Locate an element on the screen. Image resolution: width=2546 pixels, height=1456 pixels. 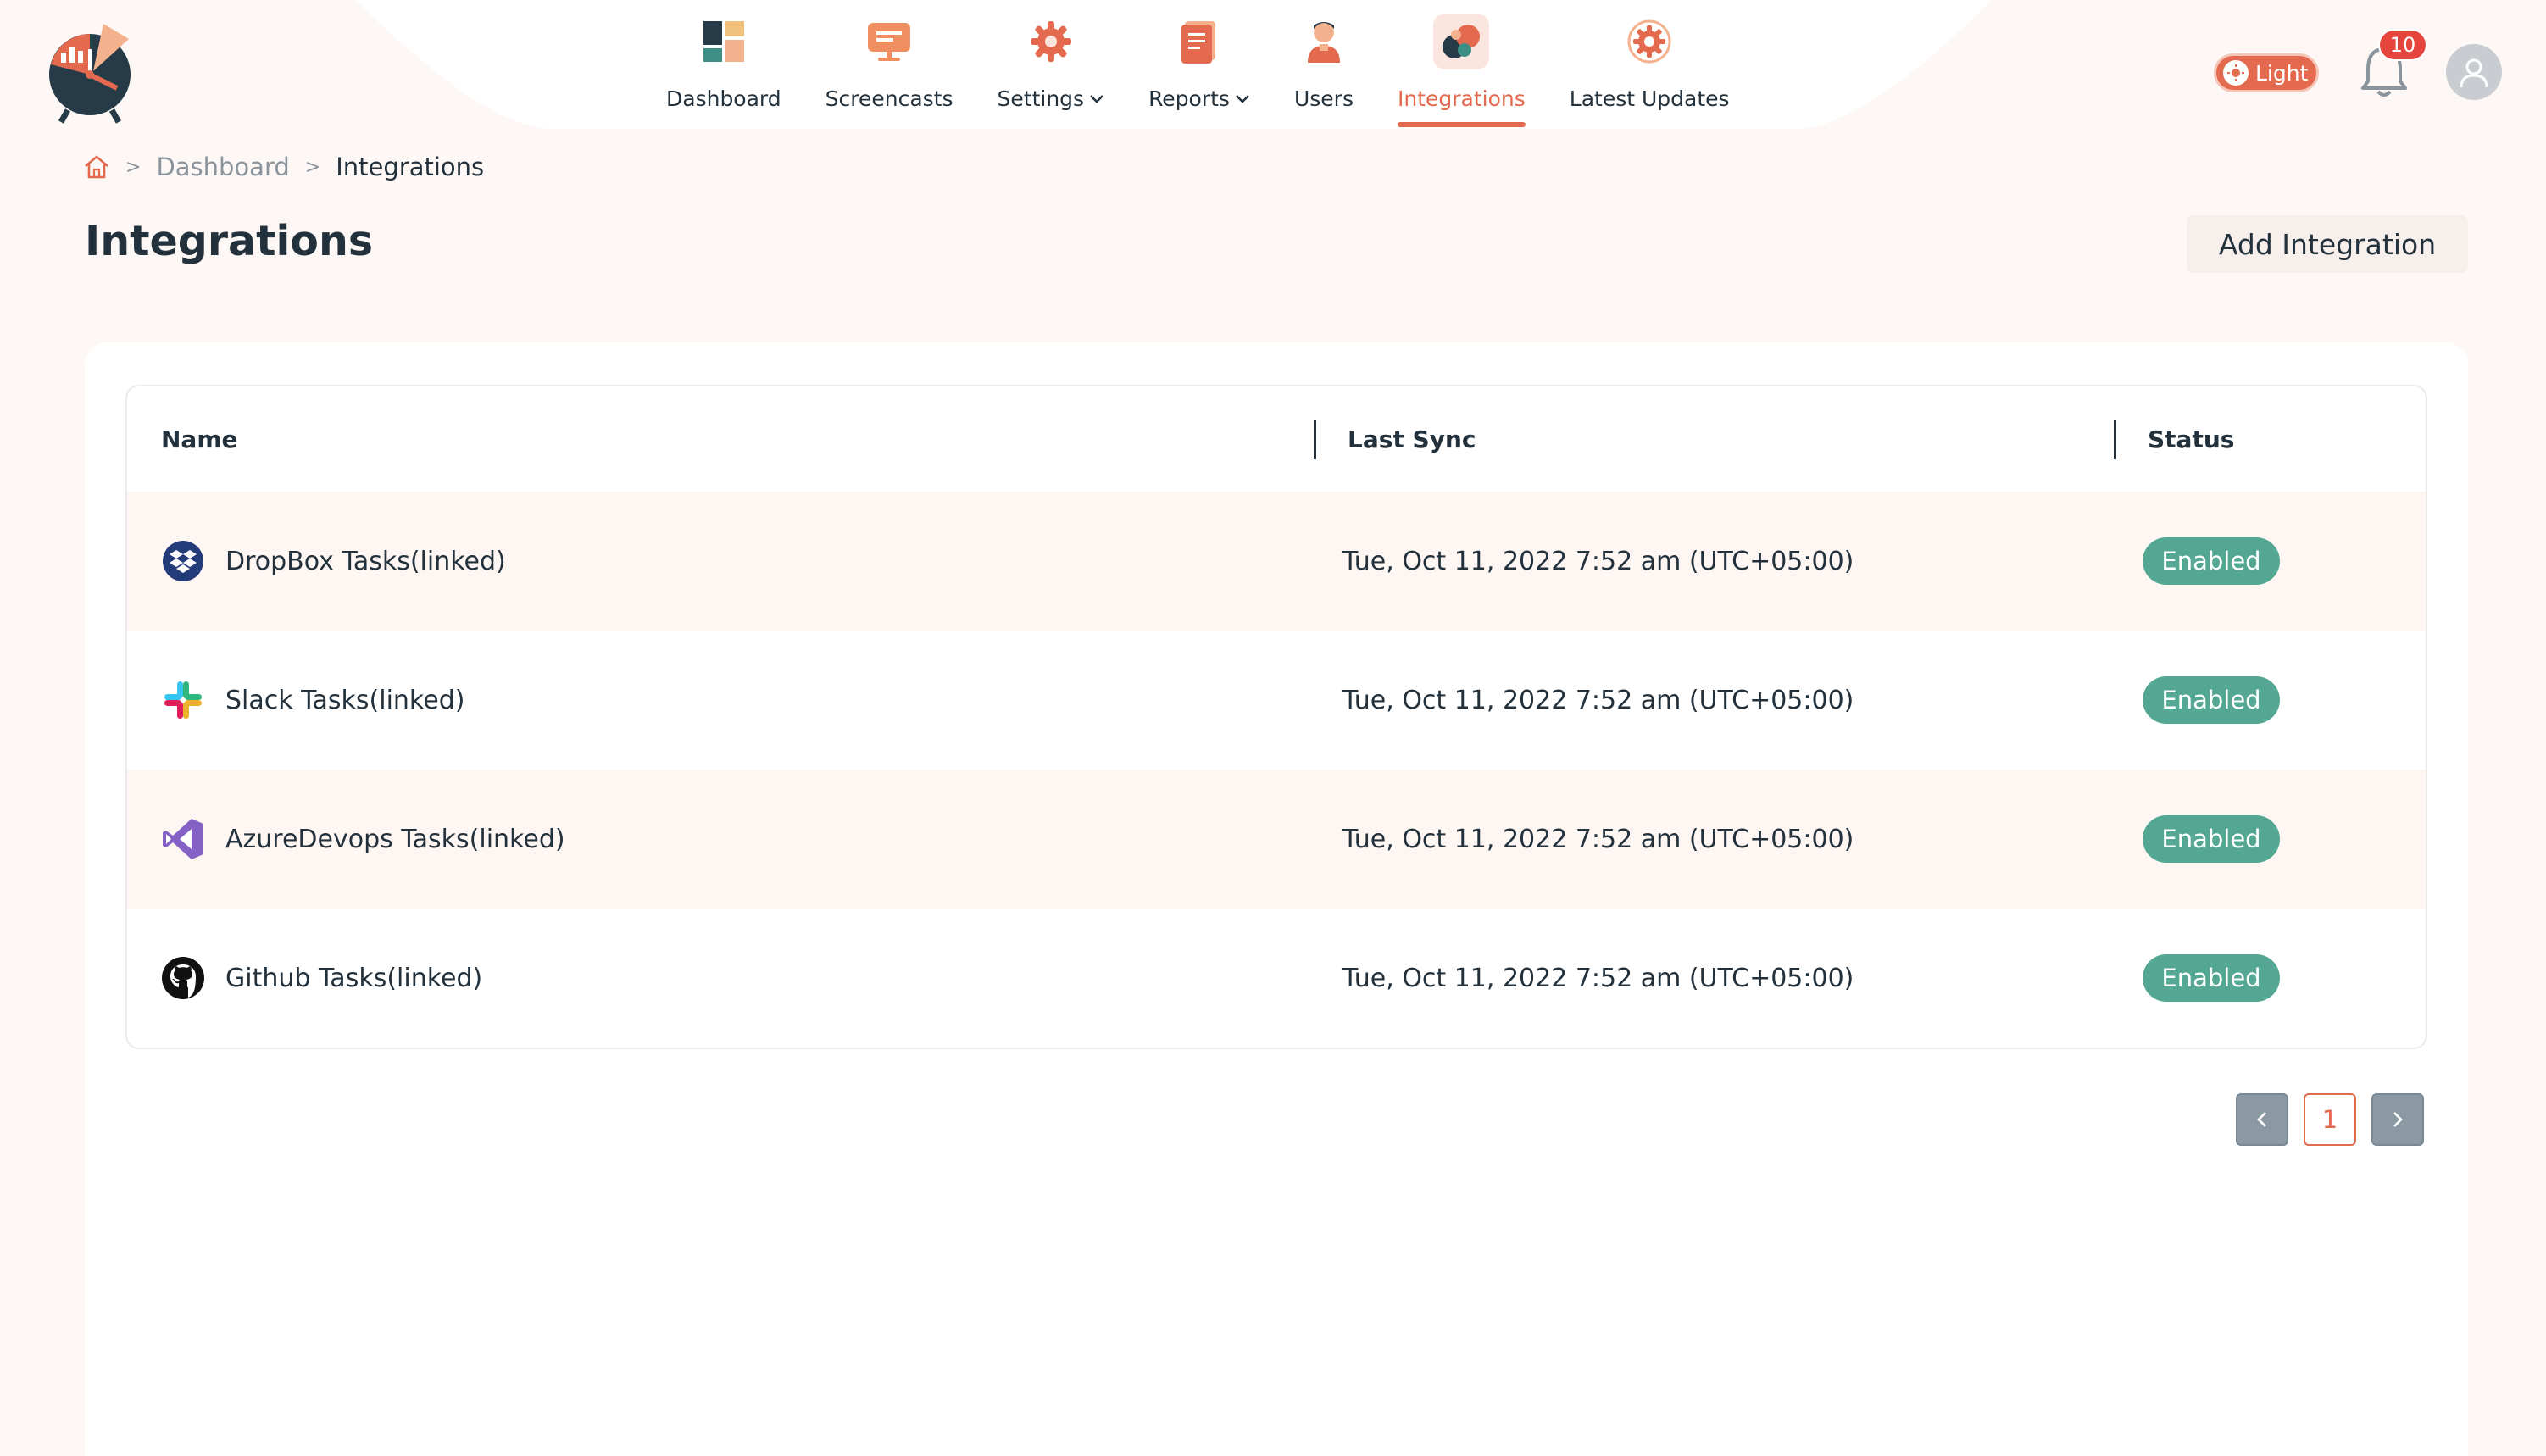
nav-item-latest-updates: Latest Updates is located at coordinates (1650, 67).